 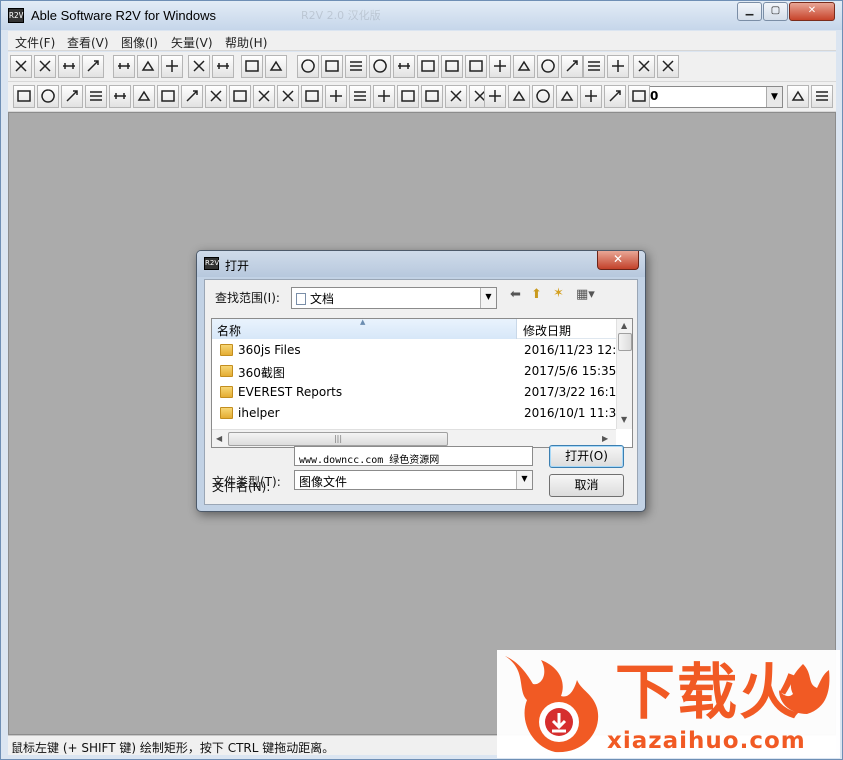 What do you see at coordinates (624, 325) in the screenshot?
I see `scroll-up-icon: ▲` at bounding box center [624, 325].